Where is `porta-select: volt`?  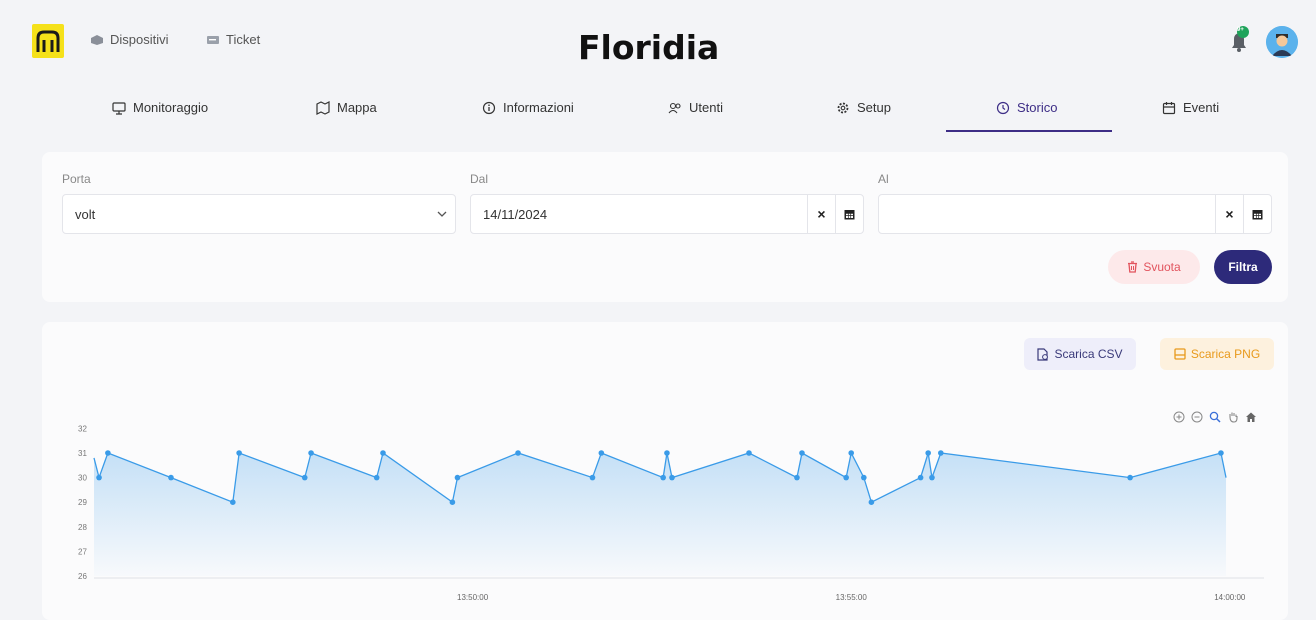
porta-select: volt is located at coordinates (259, 214).